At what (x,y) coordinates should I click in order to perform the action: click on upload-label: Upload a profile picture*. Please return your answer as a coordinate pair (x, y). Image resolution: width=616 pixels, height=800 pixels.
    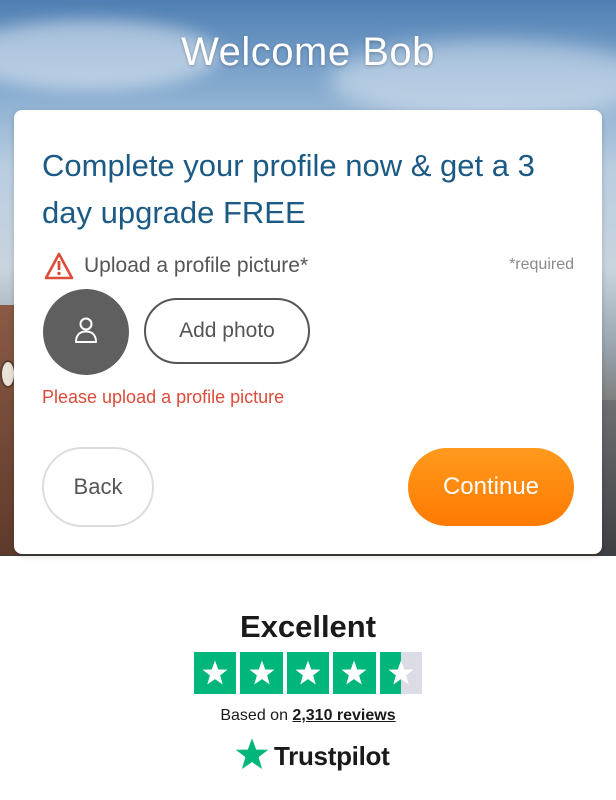
    Looking at the image, I should click on (196, 265).